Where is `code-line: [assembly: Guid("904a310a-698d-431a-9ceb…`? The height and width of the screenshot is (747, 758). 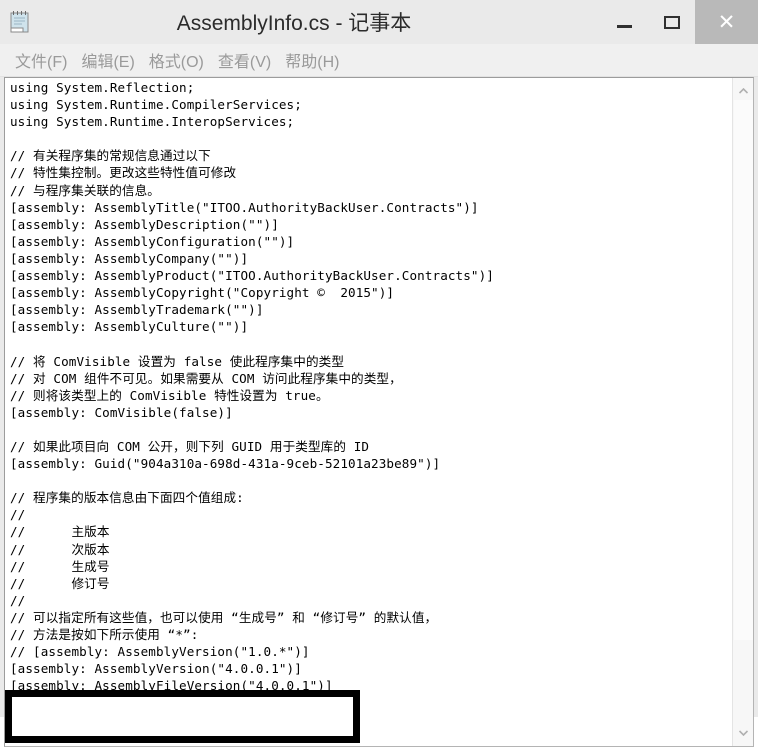
code-line: [assembly: Guid("904a310a-698d-431a-9ceb… is located at coordinates (225, 464).